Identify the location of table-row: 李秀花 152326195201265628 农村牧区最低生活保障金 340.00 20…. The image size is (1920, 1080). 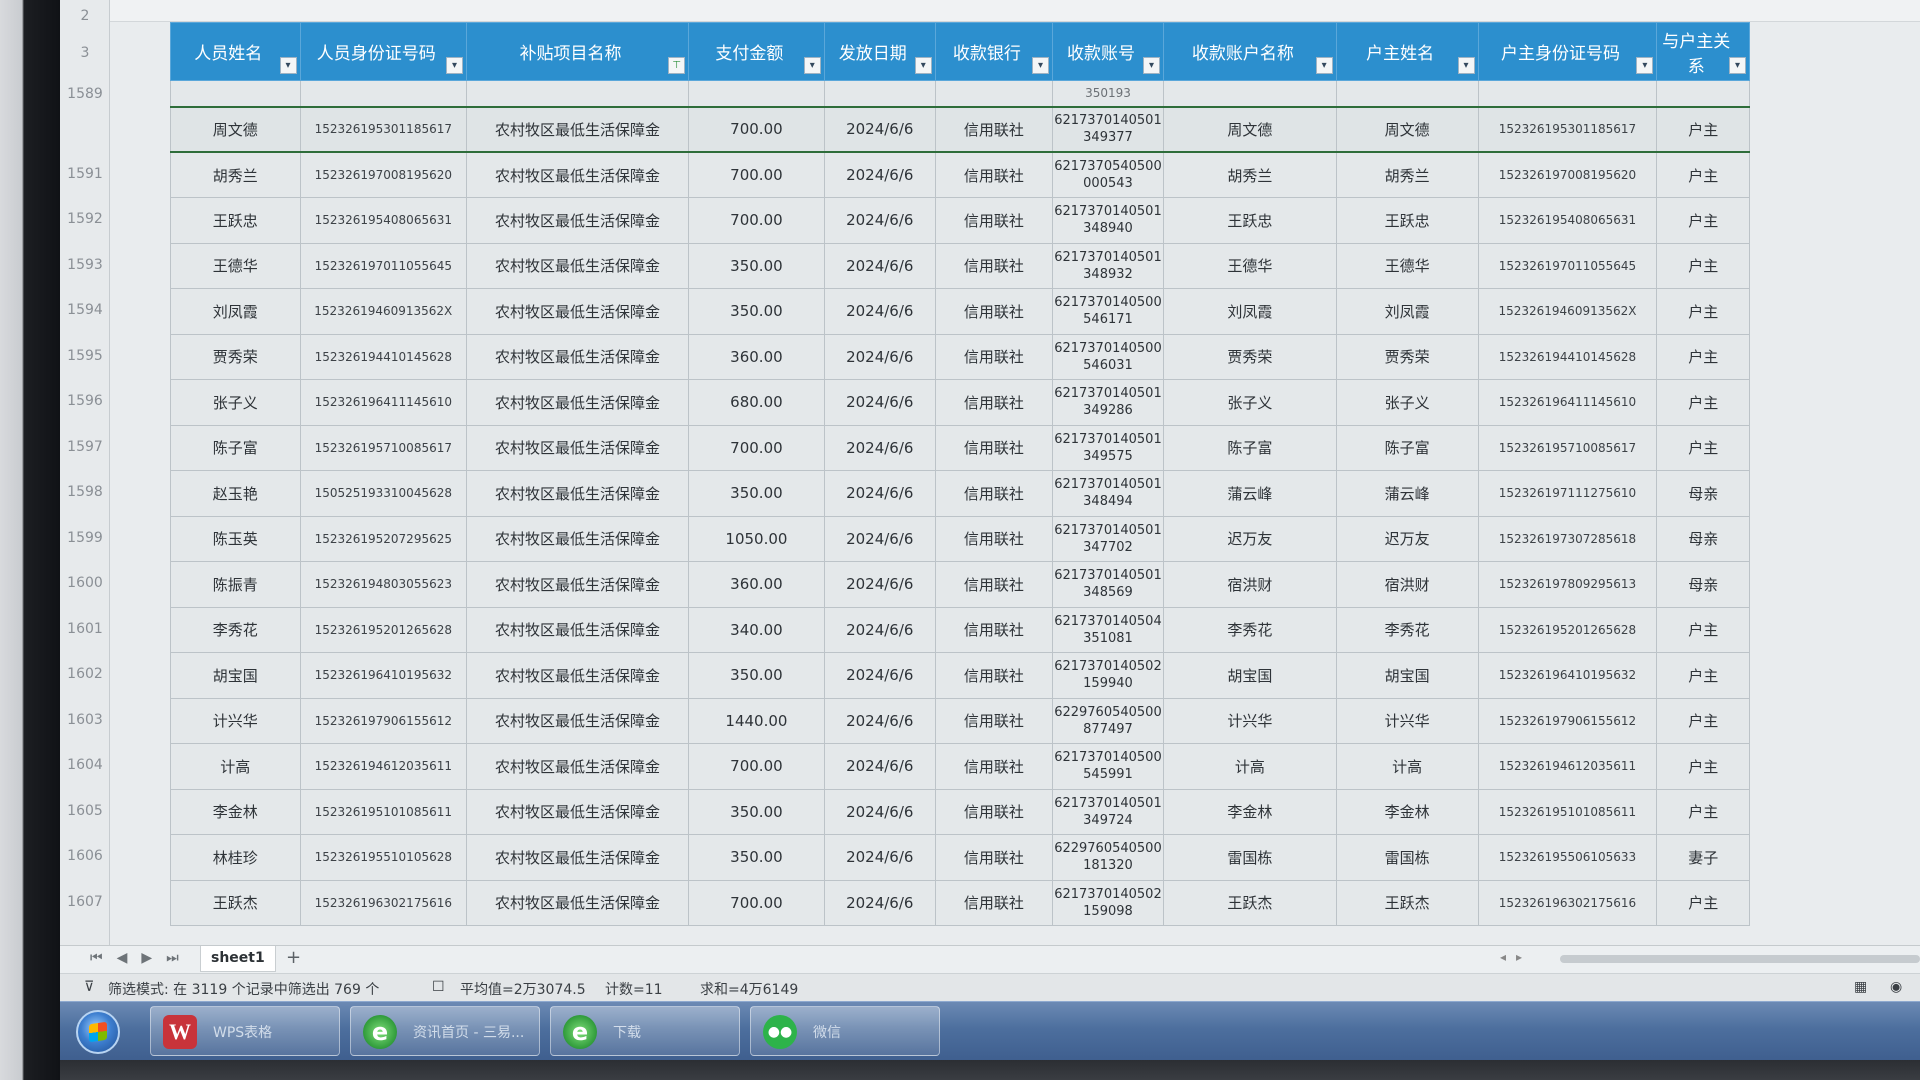
(960, 629).